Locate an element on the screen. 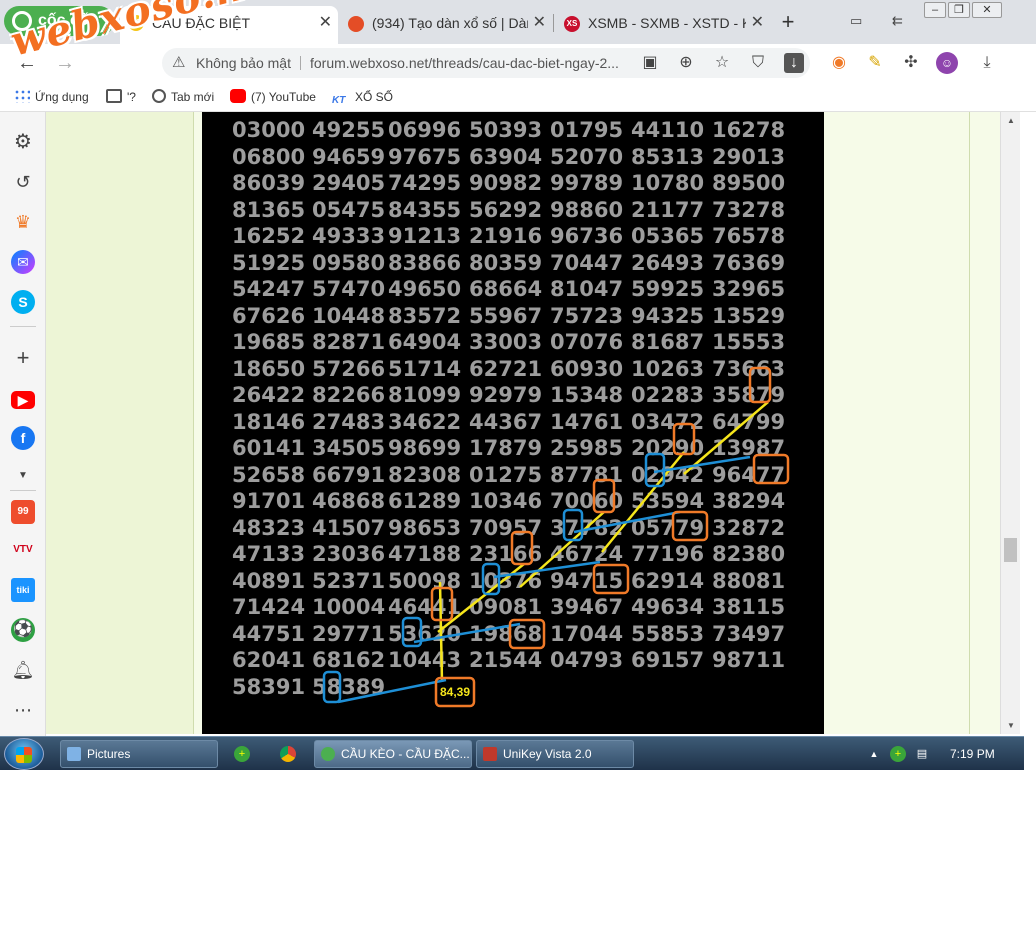 This screenshot has height=952, width=1036. scroll-up-arrow-icon: ▲ is located at coordinates (1011, 120).